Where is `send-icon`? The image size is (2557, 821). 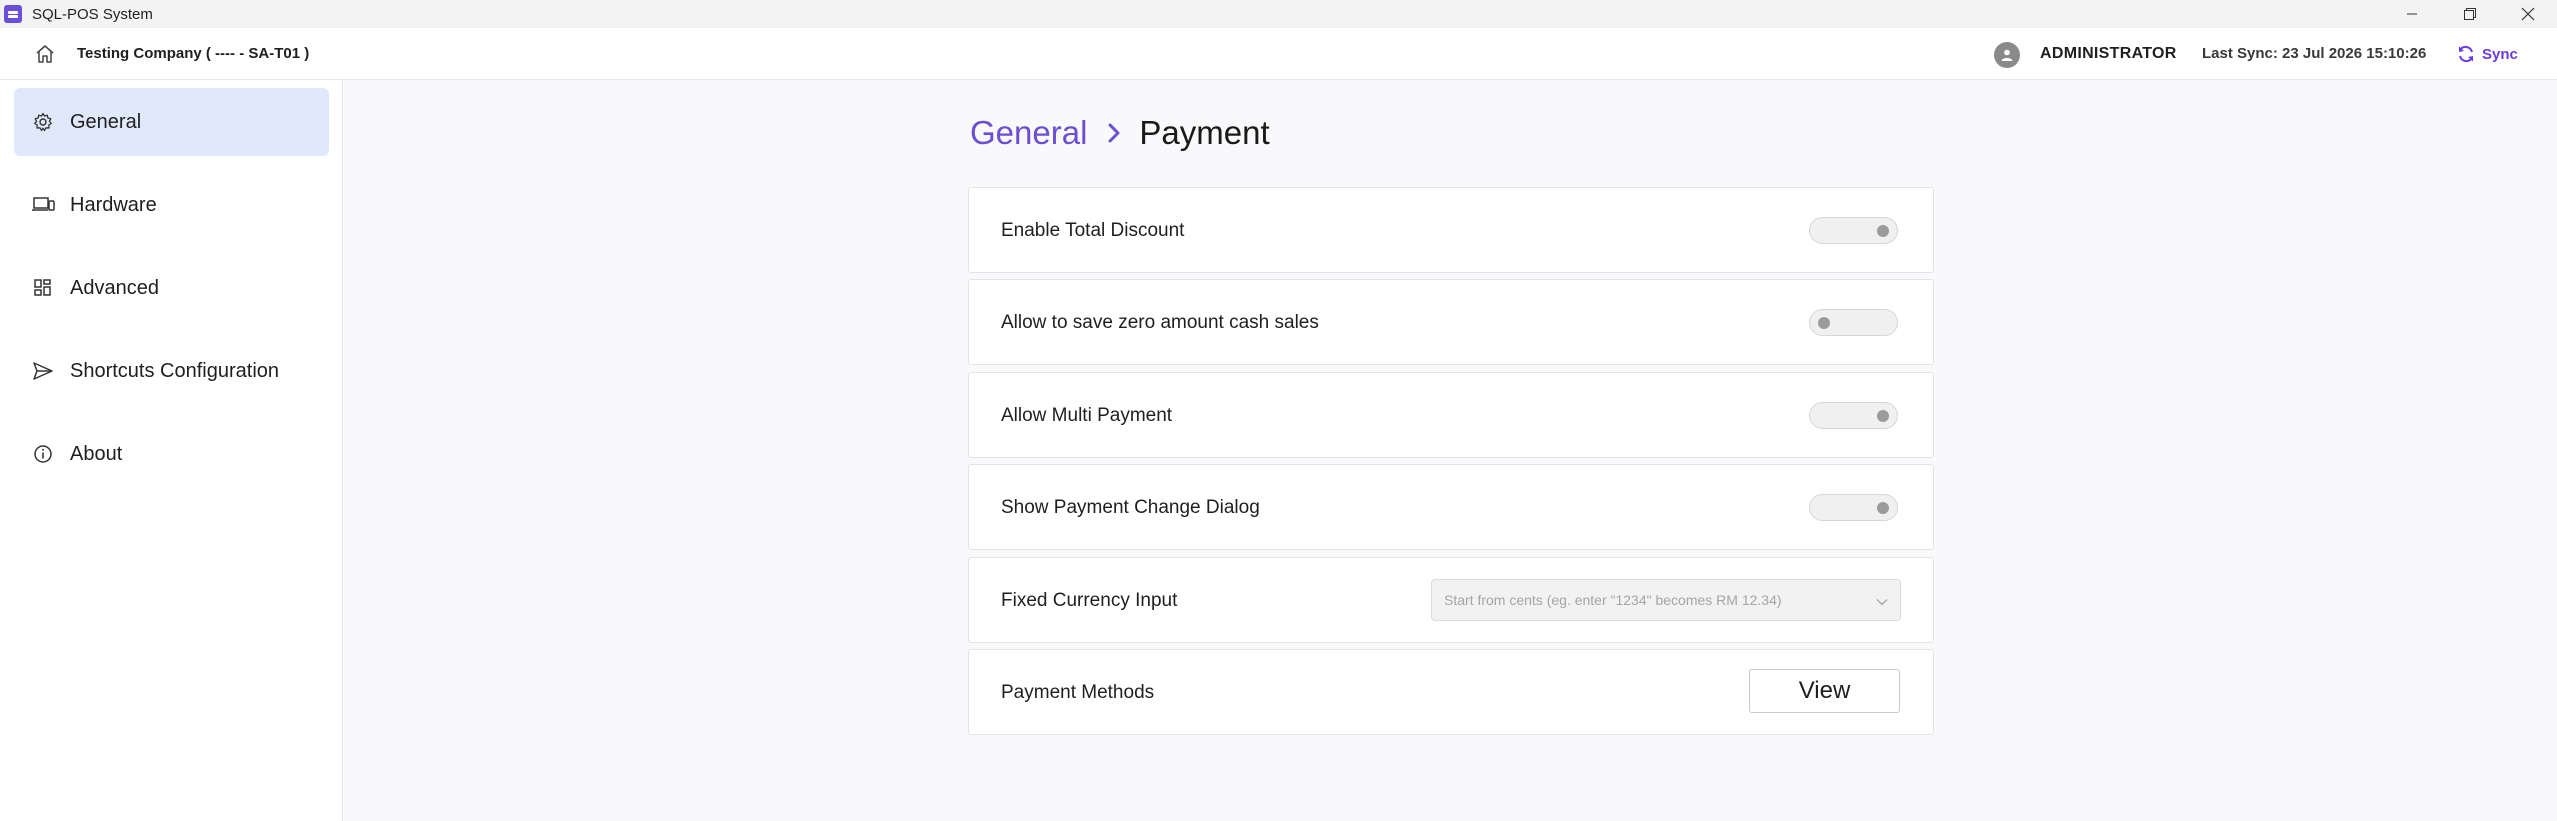
send-icon is located at coordinates (43, 371).